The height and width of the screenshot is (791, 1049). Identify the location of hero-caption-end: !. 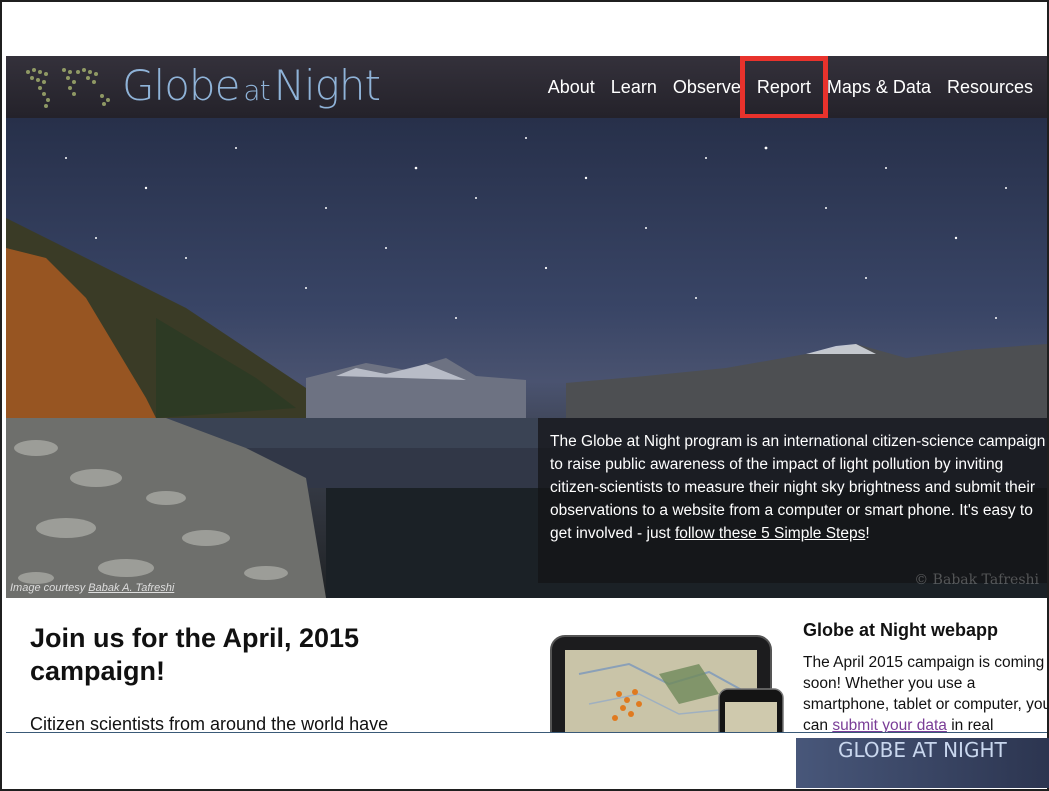
(867, 533).